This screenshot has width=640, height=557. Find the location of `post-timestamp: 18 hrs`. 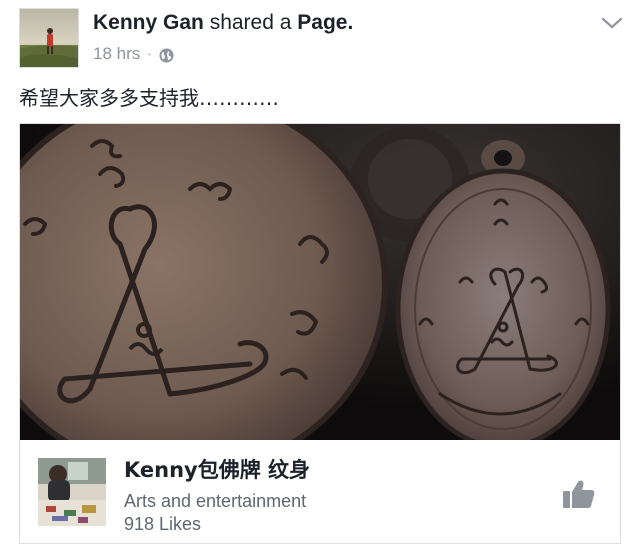

post-timestamp: 18 hrs is located at coordinates (116, 54).